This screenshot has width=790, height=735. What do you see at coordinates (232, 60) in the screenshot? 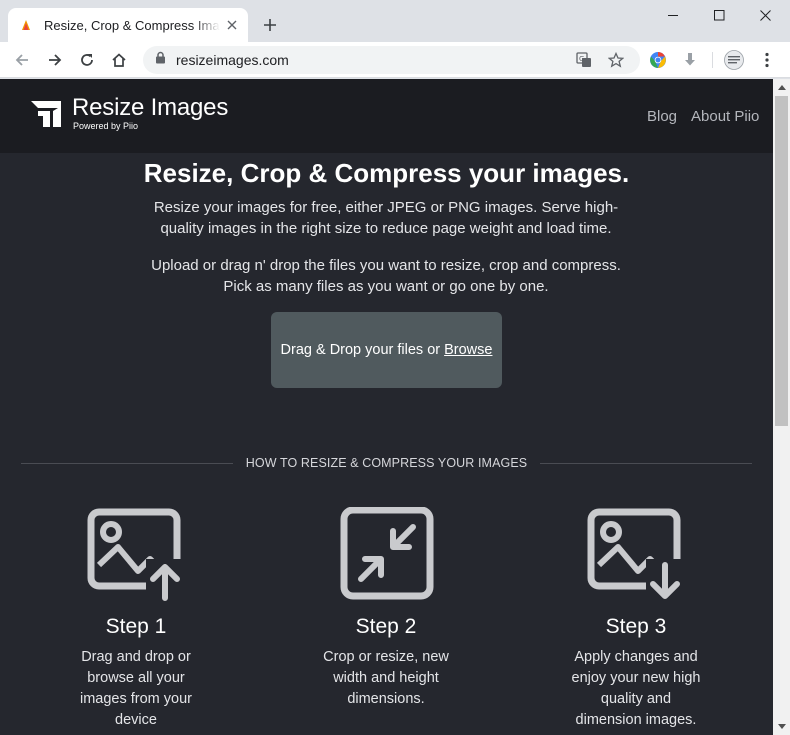
I see `url-text: resizeimages.com` at bounding box center [232, 60].